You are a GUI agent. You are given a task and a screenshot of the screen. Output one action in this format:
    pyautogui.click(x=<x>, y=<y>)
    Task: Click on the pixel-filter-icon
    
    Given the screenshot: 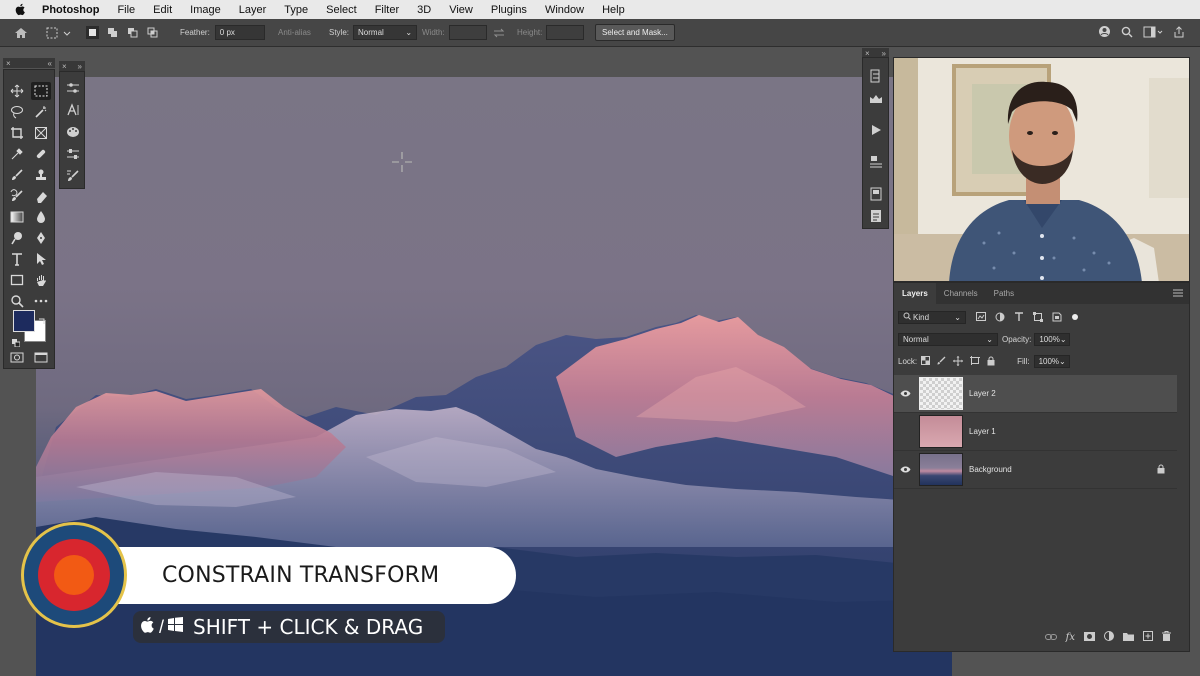 What is the action you would take?
    pyautogui.click(x=981, y=317)
    